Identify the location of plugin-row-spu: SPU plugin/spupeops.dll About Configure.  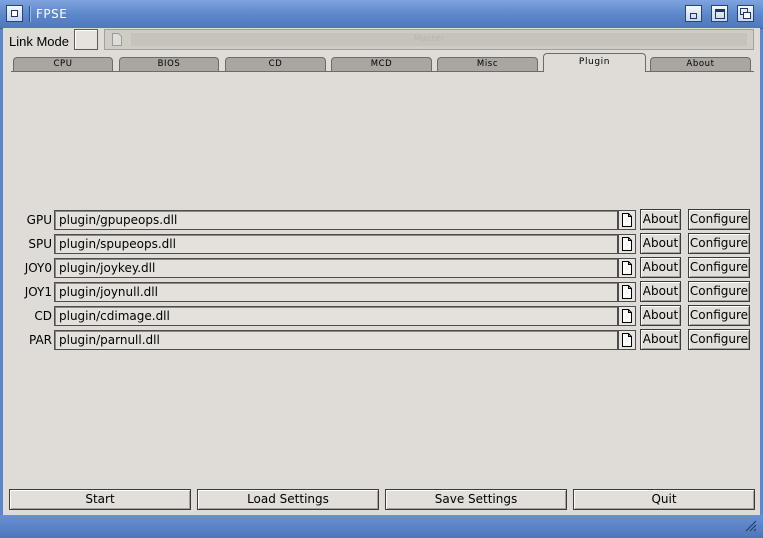
(383, 244).